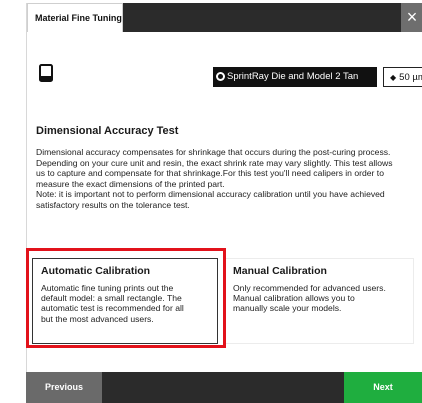 The height and width of the screenshot is (403, 422). Describe the element at coordinates (393, 77) in the screenshot. I see `layer-icon: ◆` at that location.